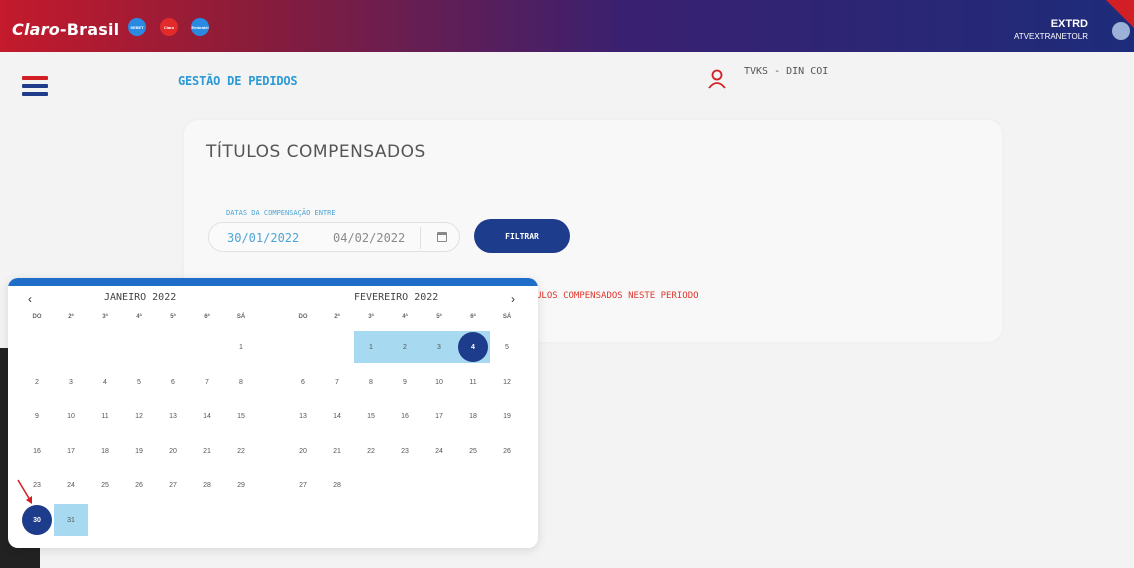  Describe the element at coordinates (1051, 36) in the screenshot. I see `user-top-login: ATVEXTRANETOLR` at that location.